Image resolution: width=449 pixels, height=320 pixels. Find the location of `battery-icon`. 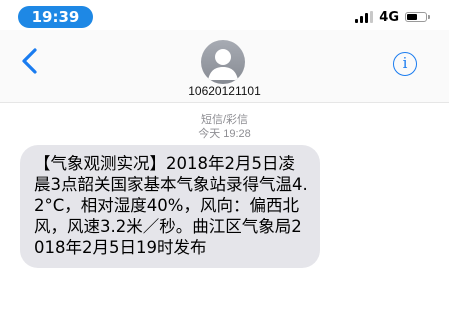

battery-icon is located at coordinates (417, 17).